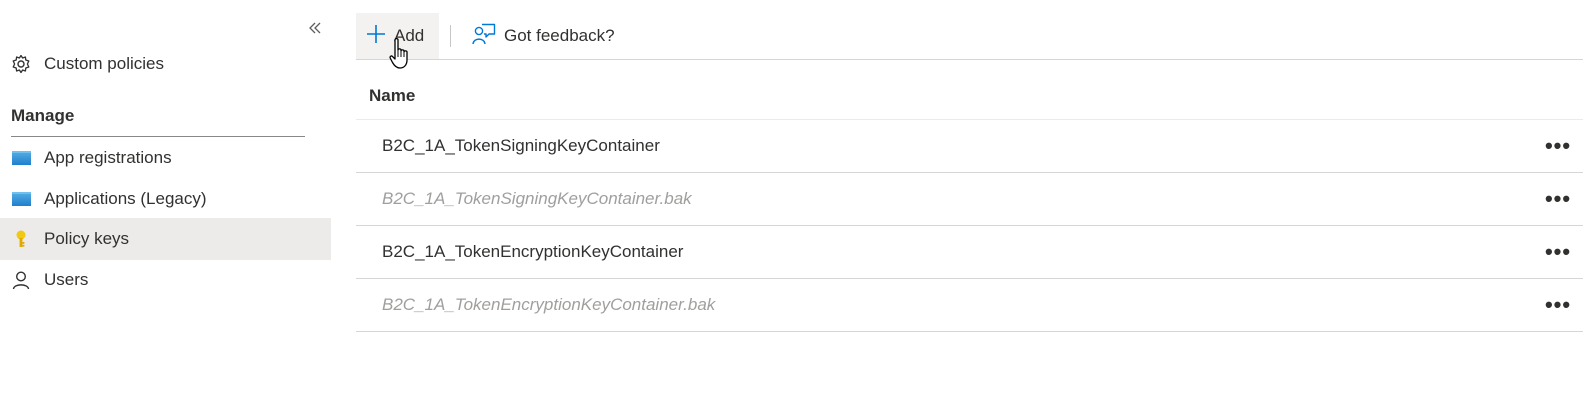 The image size is (1594, 405). I want to click on table-row: B2C_1A_TokenSigningKeyContainer •••, so click(969, 146).